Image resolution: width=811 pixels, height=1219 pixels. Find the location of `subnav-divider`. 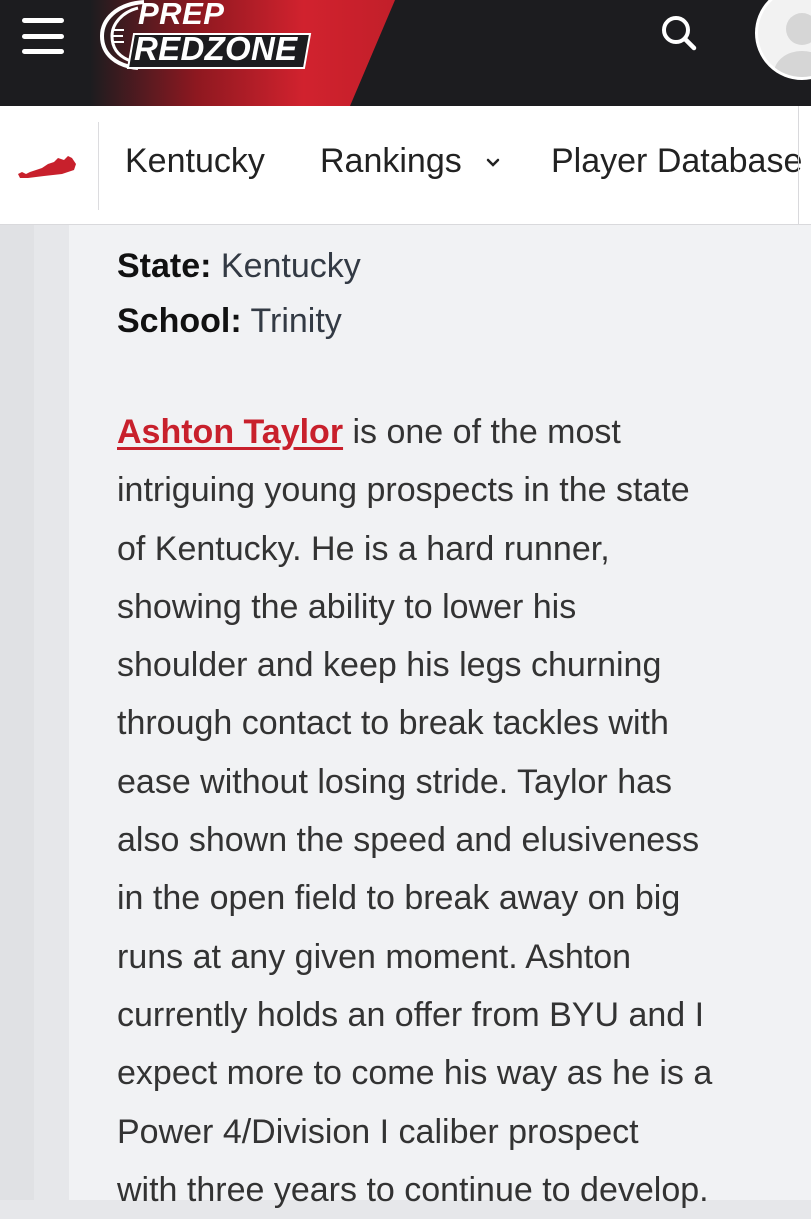

subnav-divider is located at coordinates (98, 166).